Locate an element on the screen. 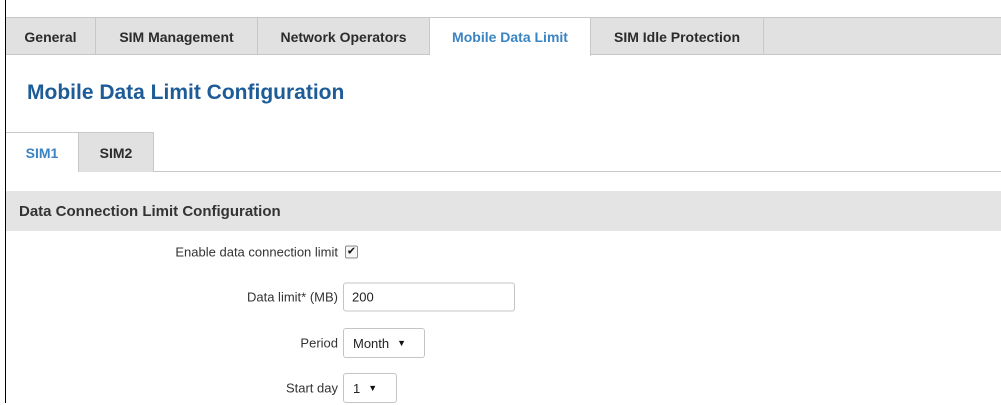 This screenshot has width=1001, height=405. period-label: Period is located at coordinates (319, 343).